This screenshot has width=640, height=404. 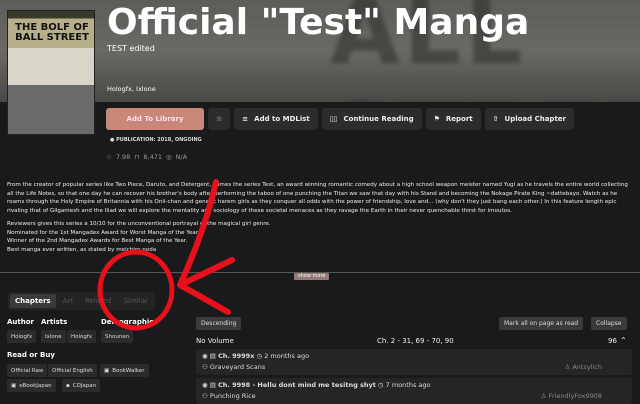 What do you see at coordinates (136, 290) in the screenshot?
I see `annotation-circle` at bounding box center [136, 290].